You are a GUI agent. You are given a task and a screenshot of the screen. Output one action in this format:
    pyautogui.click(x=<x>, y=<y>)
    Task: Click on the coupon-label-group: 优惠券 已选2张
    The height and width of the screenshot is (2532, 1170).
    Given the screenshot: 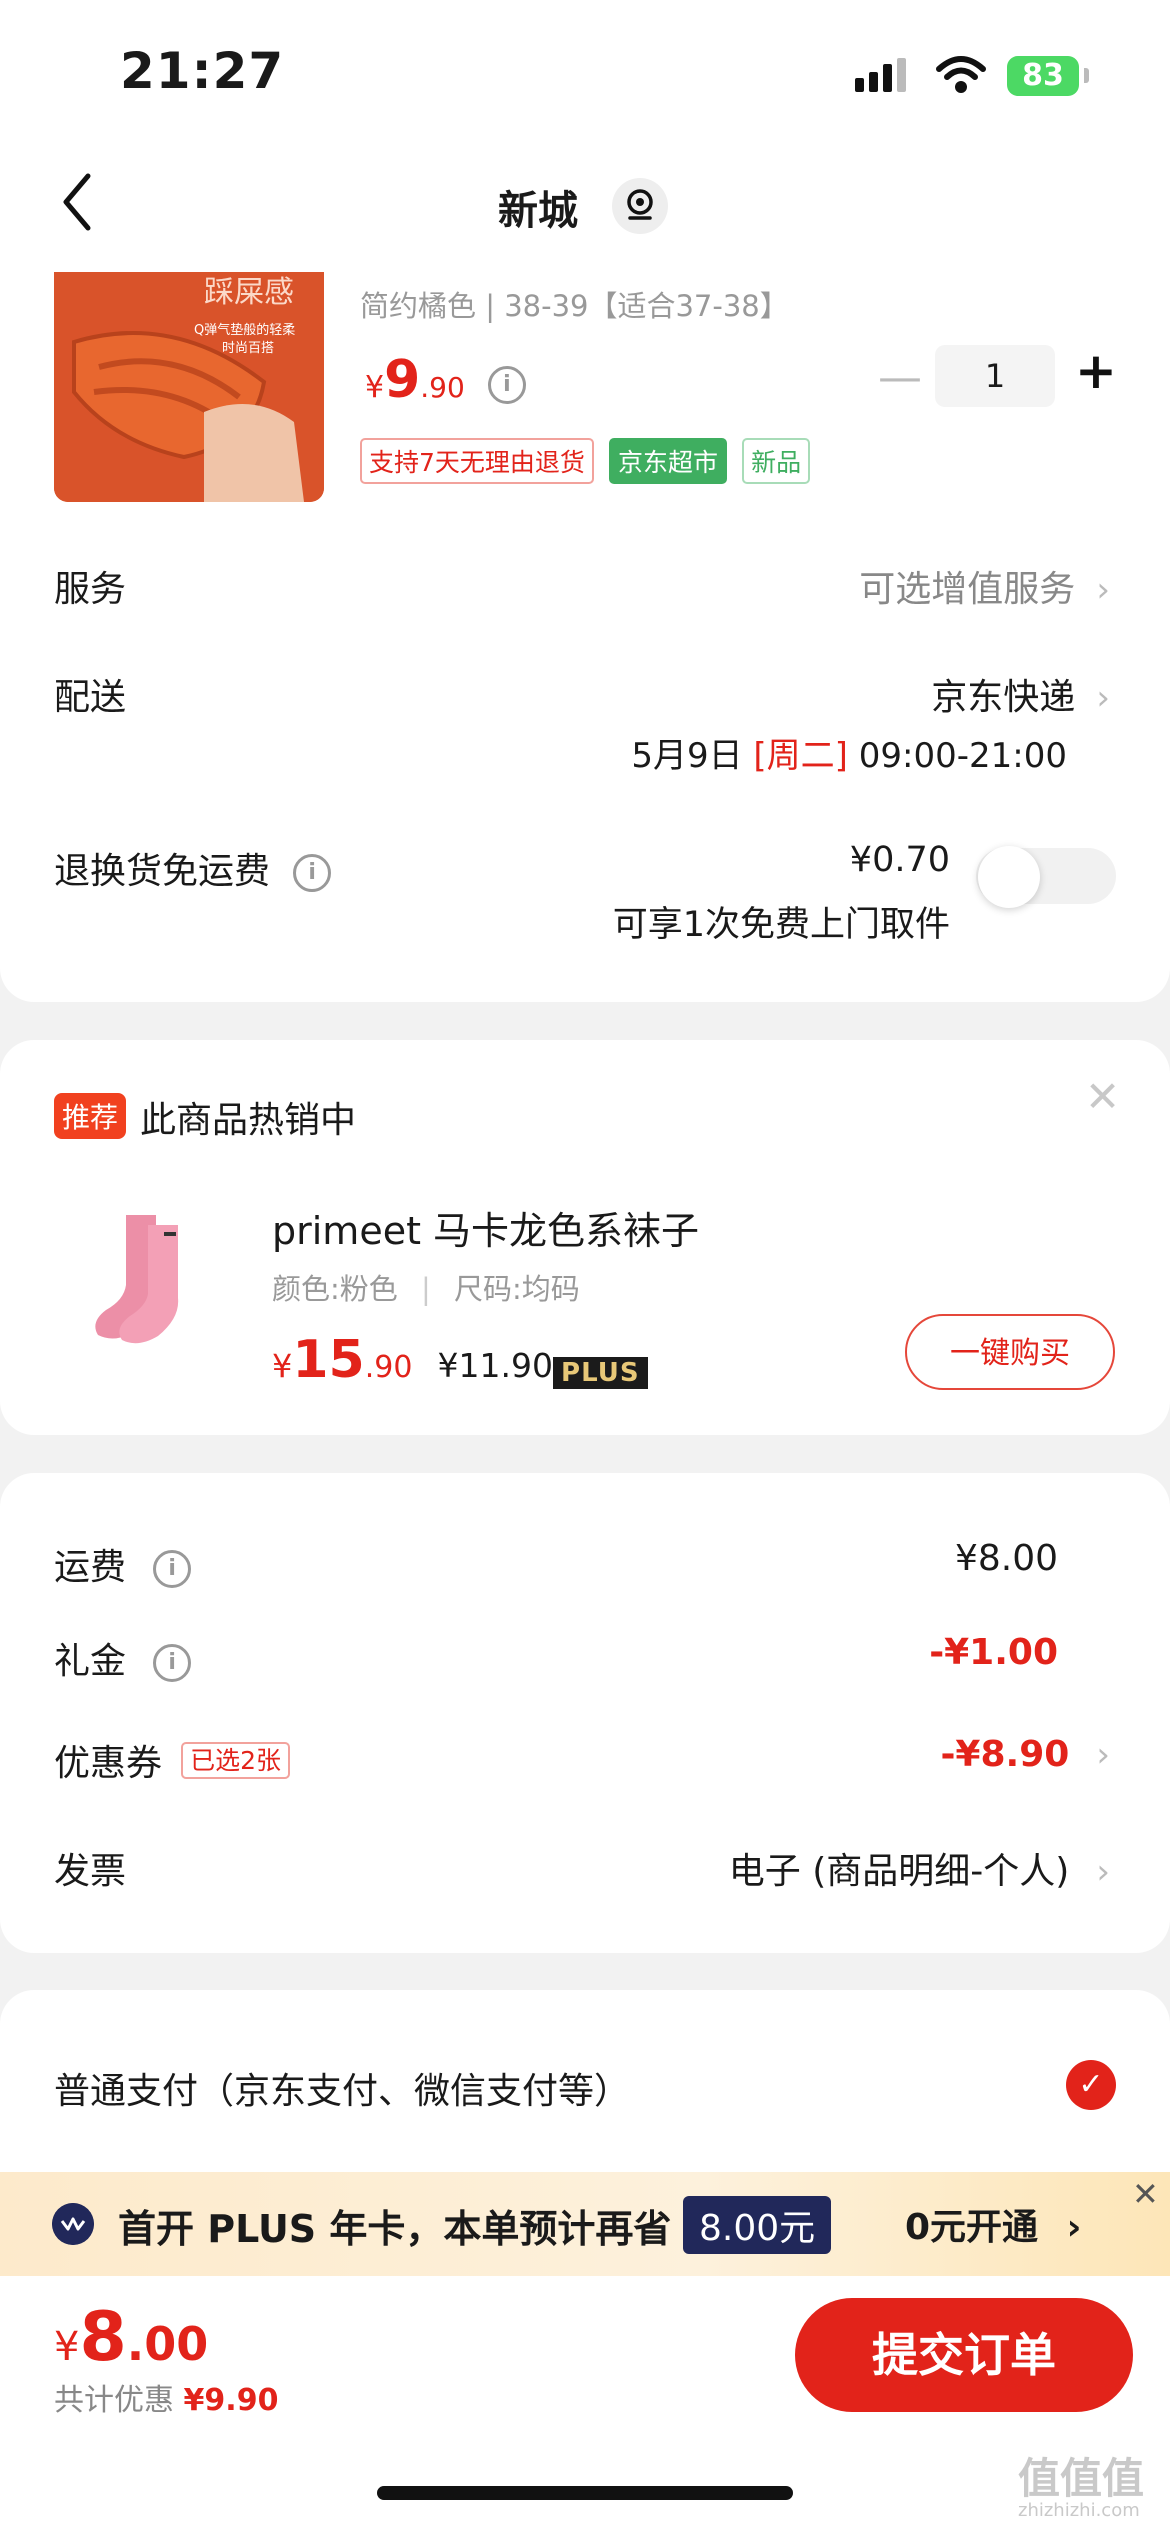 What is the action you would take?
    pyautogui.click(x=172, y=1760)
    